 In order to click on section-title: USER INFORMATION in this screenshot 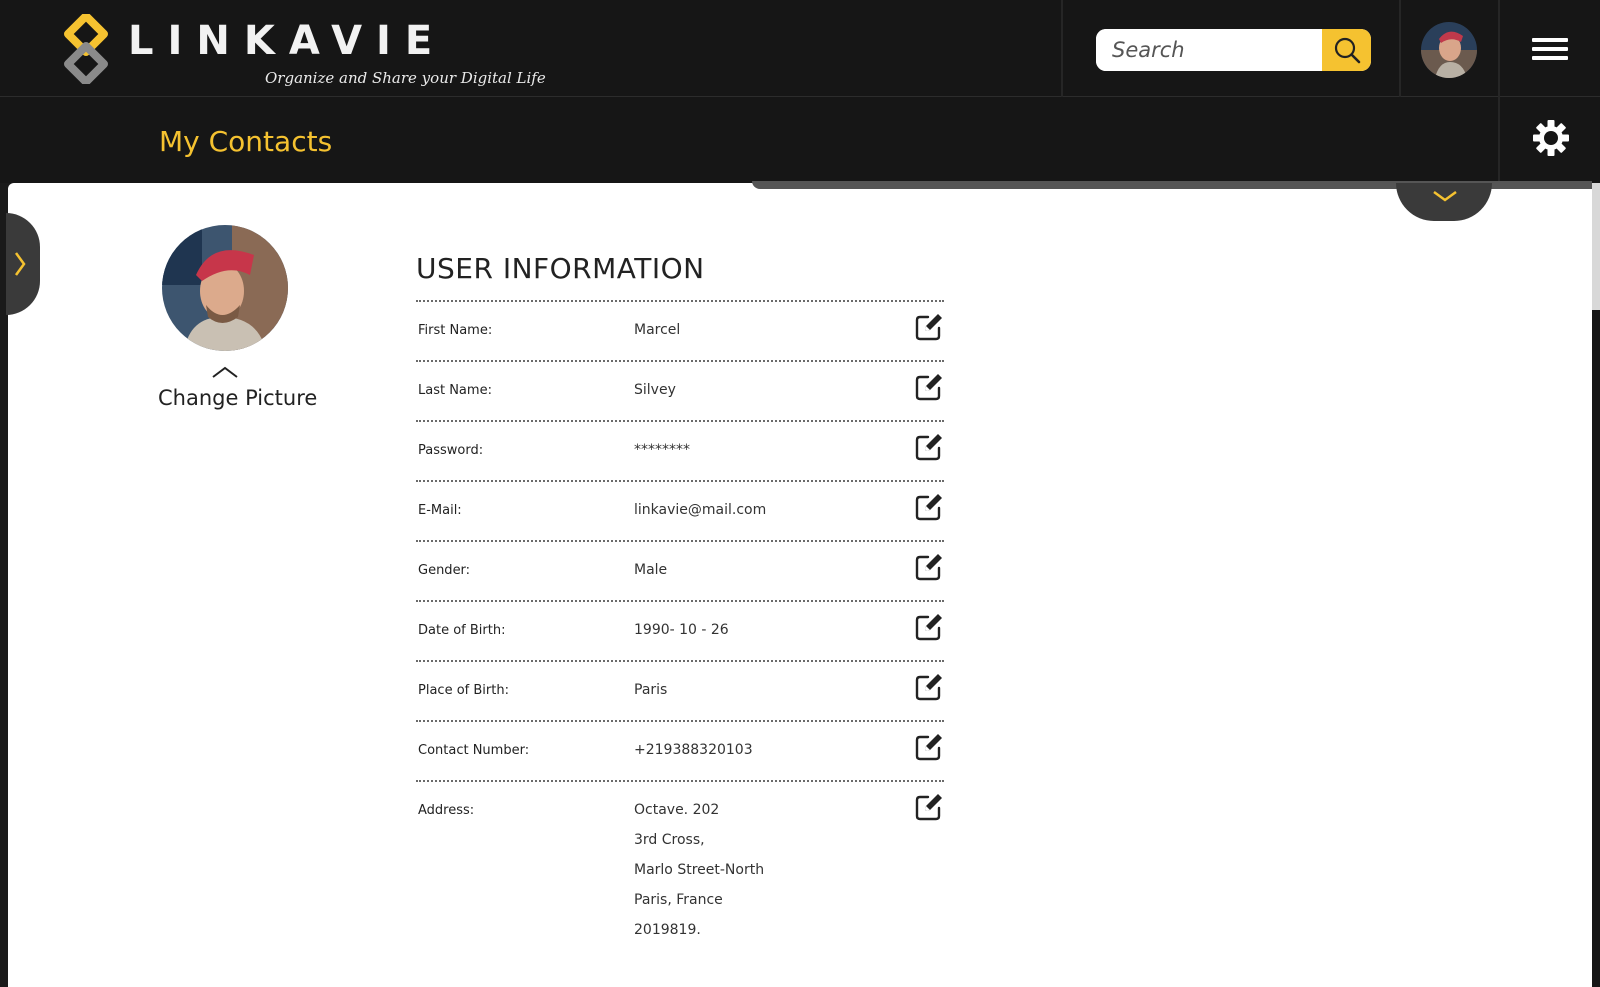, I will do `click(560, 268)`.